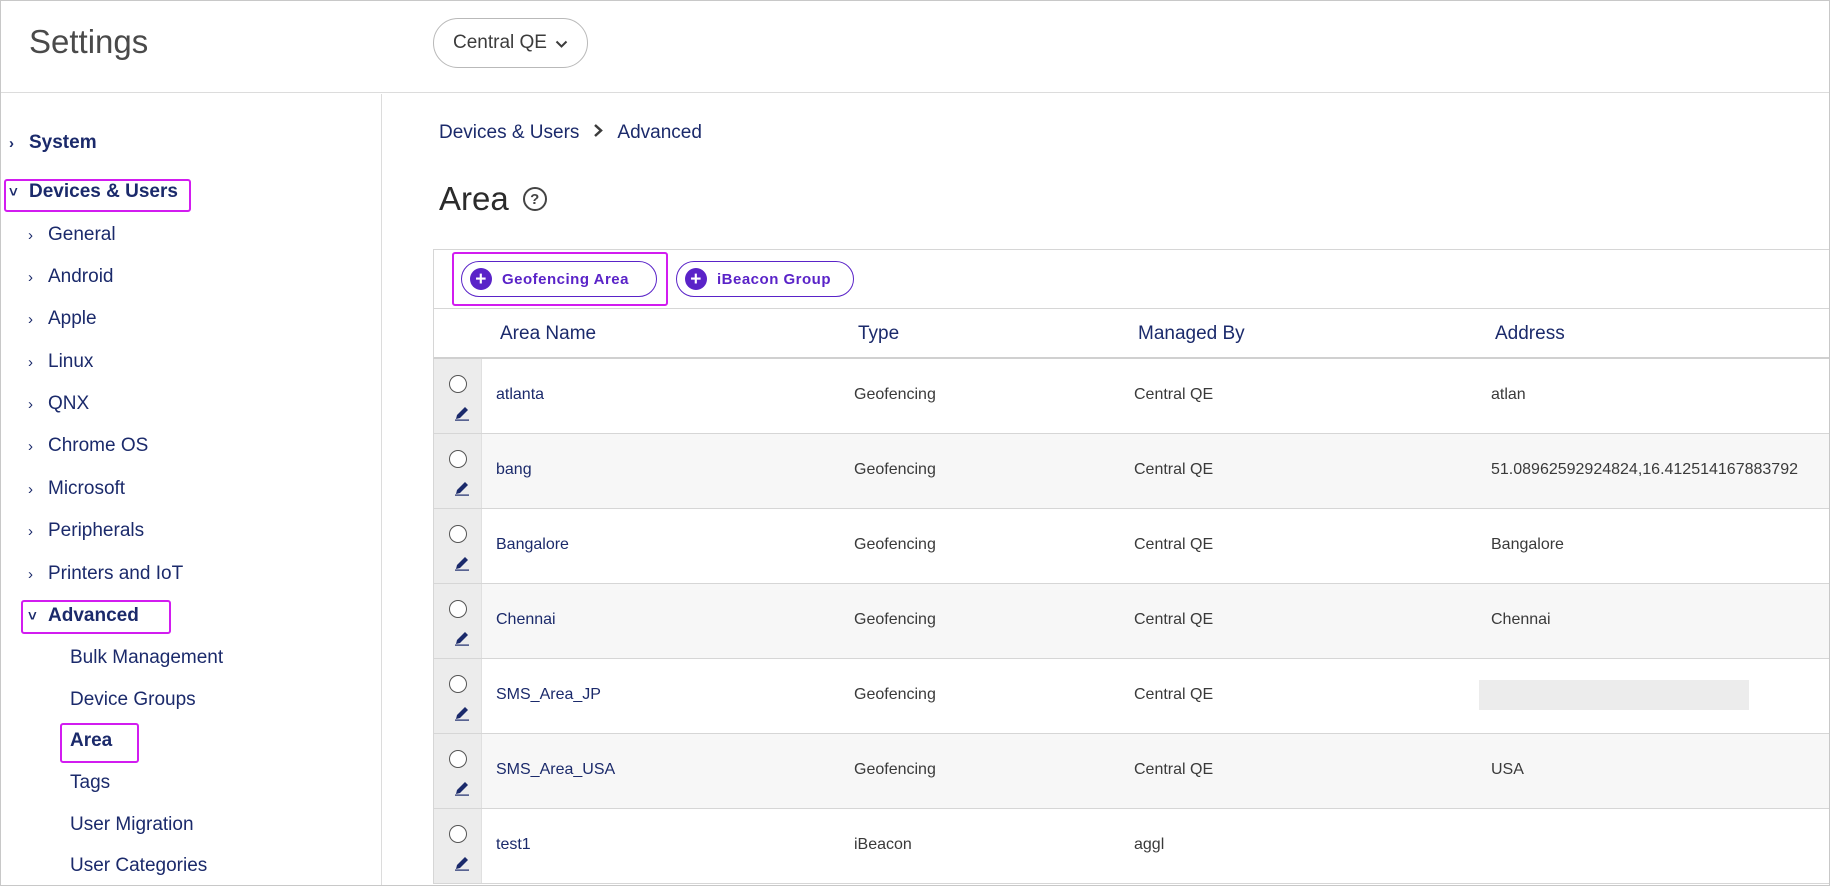  I want to click on sidebar-item-label: Chrome OS, so click(98, 445).